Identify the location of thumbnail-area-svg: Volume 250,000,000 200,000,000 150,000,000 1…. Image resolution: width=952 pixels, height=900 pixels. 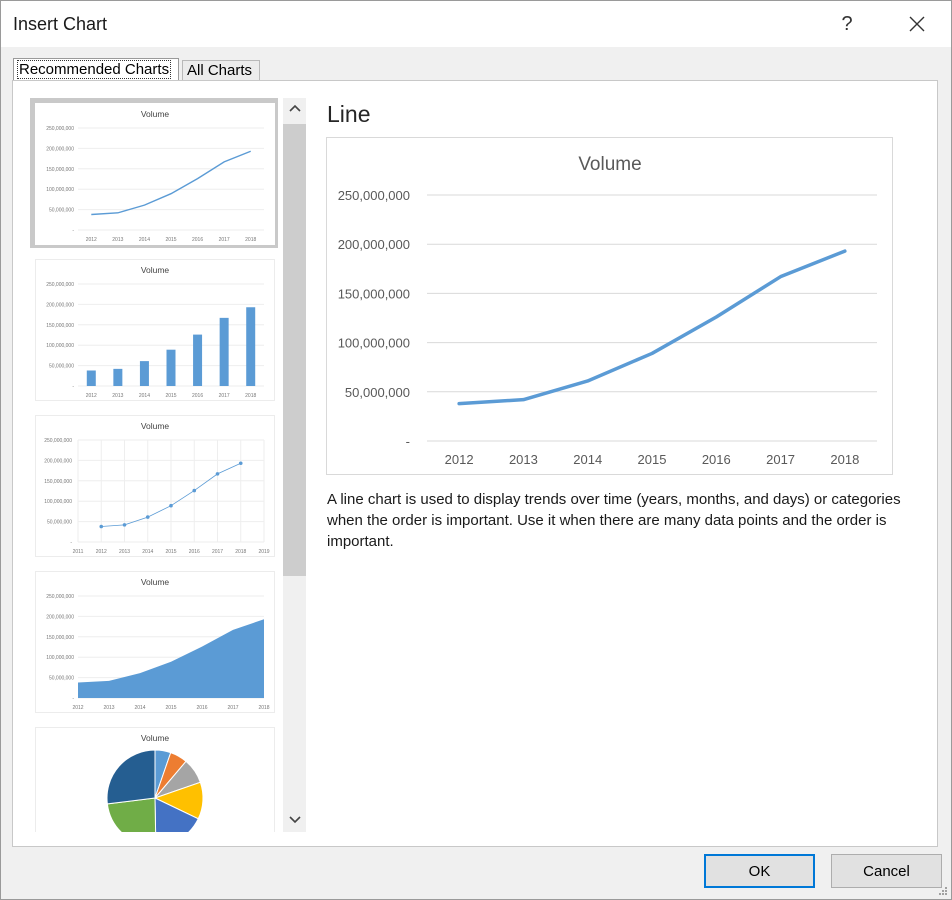
(158, 644).